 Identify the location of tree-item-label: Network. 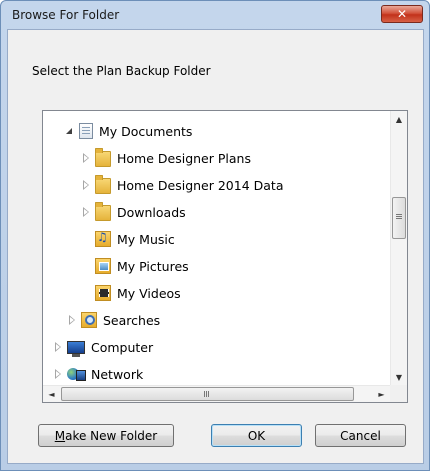
(117, 374).